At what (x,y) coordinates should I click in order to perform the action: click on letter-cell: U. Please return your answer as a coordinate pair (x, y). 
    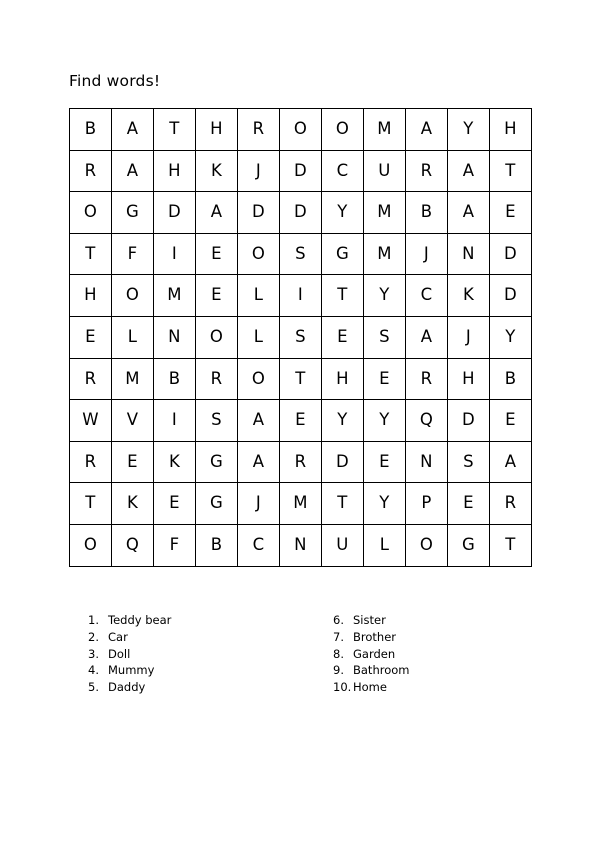
    Looking at the image, I should click on (384, 171).